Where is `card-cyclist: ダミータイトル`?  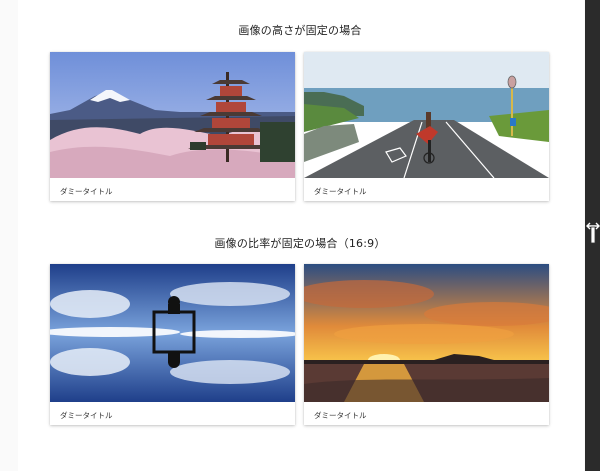
card-cyclist: ダミータイトル is located at coordinates (426, 126).